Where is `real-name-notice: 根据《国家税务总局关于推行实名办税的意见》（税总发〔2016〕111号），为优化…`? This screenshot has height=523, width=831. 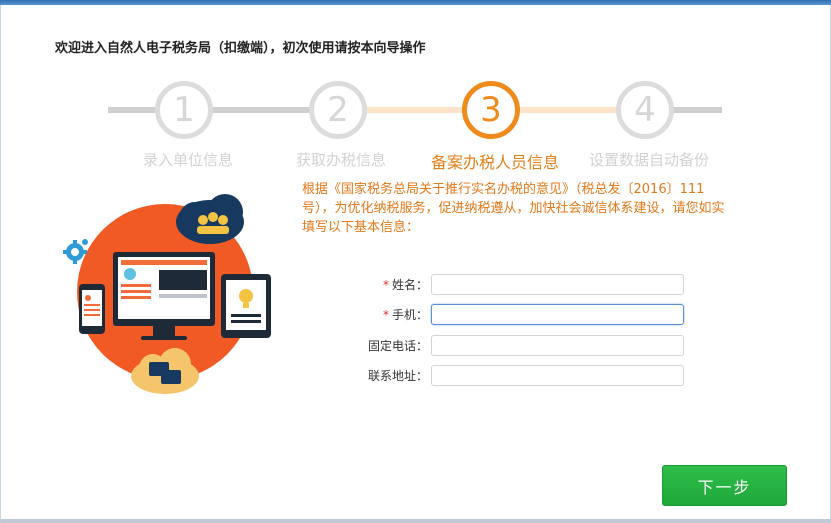
real-name-notice: 根据《国家税务总局关于推行实名办税的意见》（税总发〔2016〕111号），为优化… is located at coordinates (513, 208).